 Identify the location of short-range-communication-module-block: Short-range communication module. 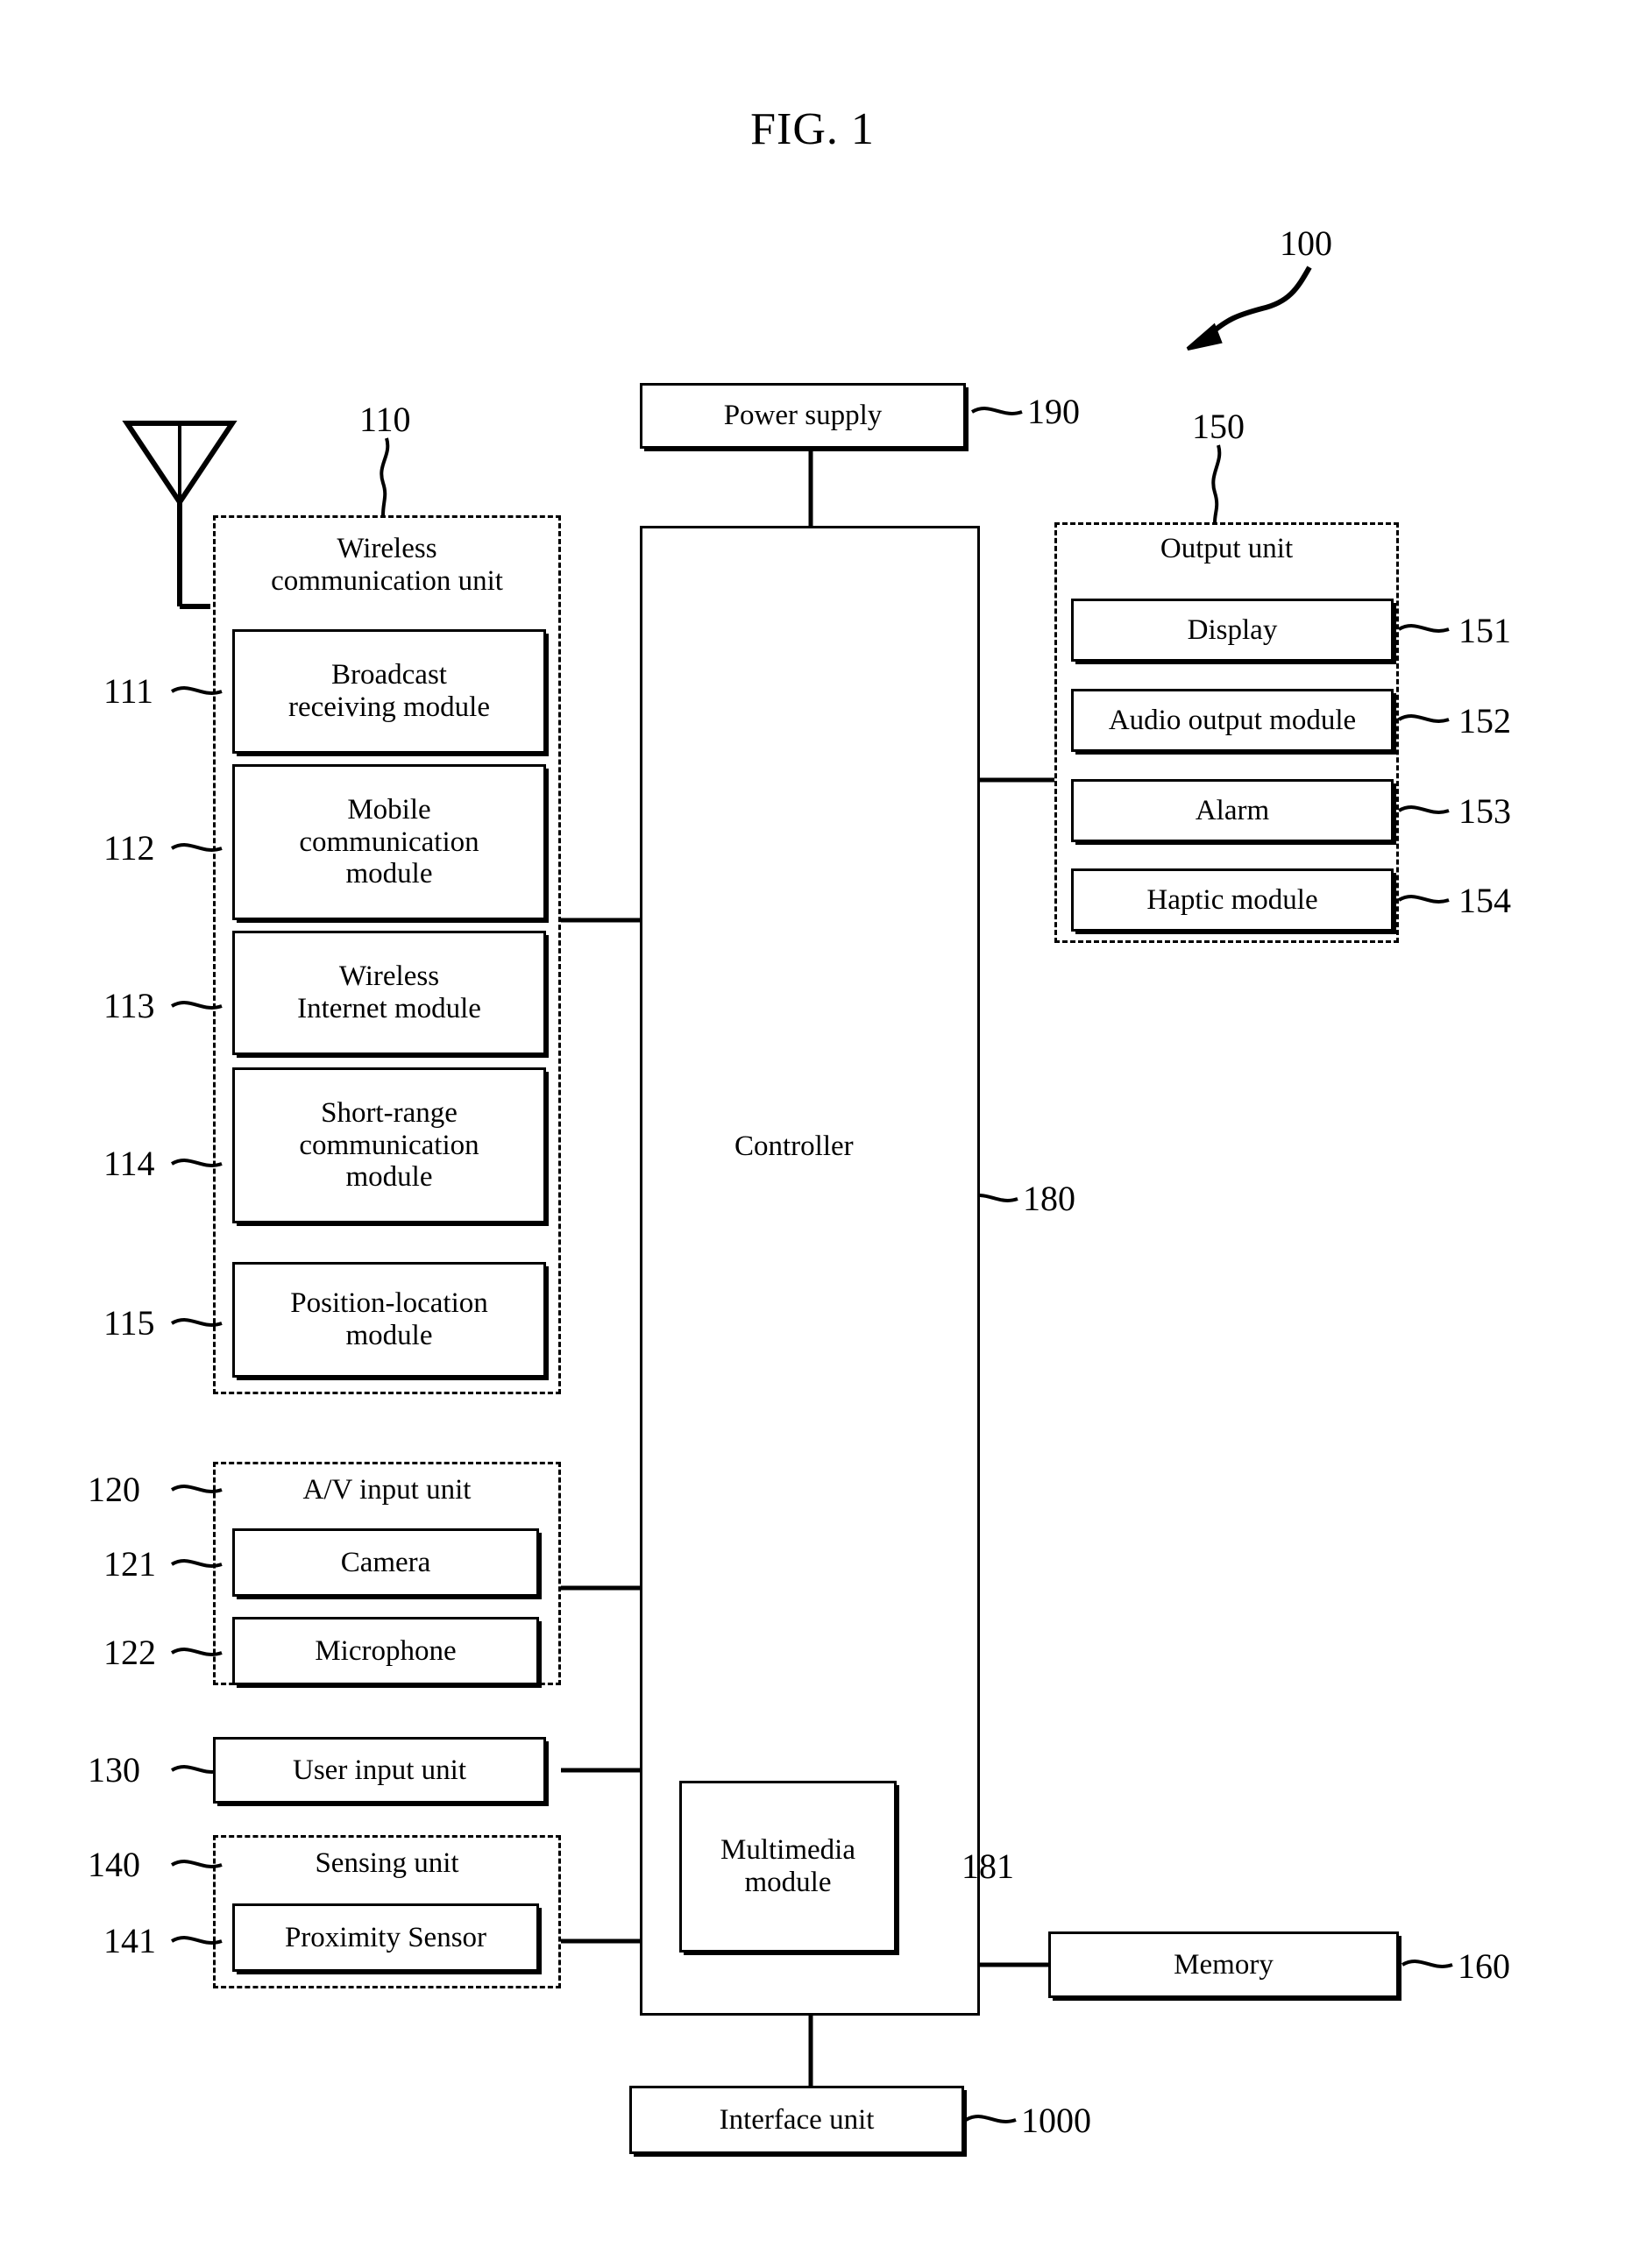
(389, 1145).